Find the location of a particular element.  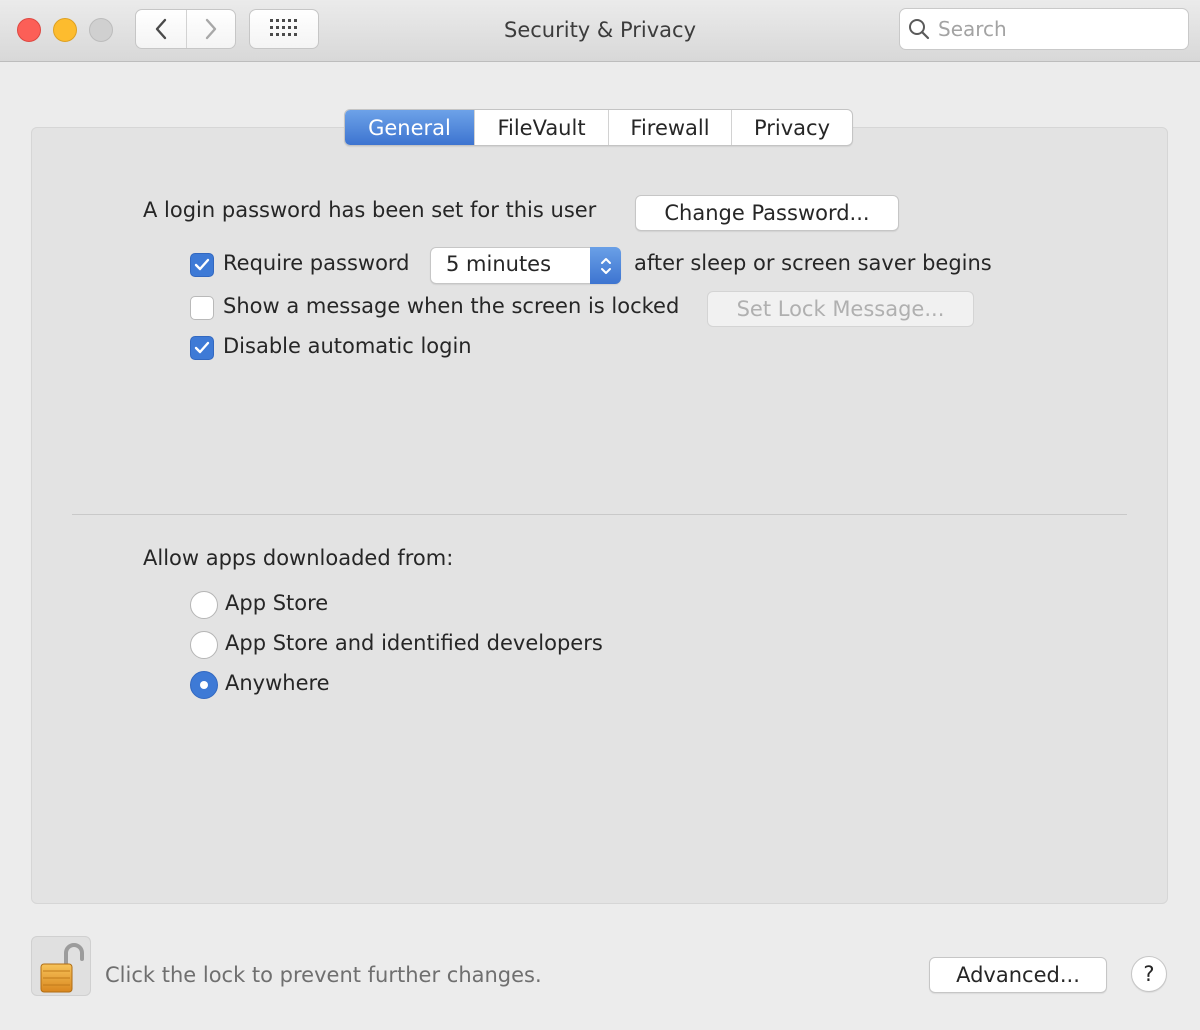

lock-button is located at coordinates (61, 966).